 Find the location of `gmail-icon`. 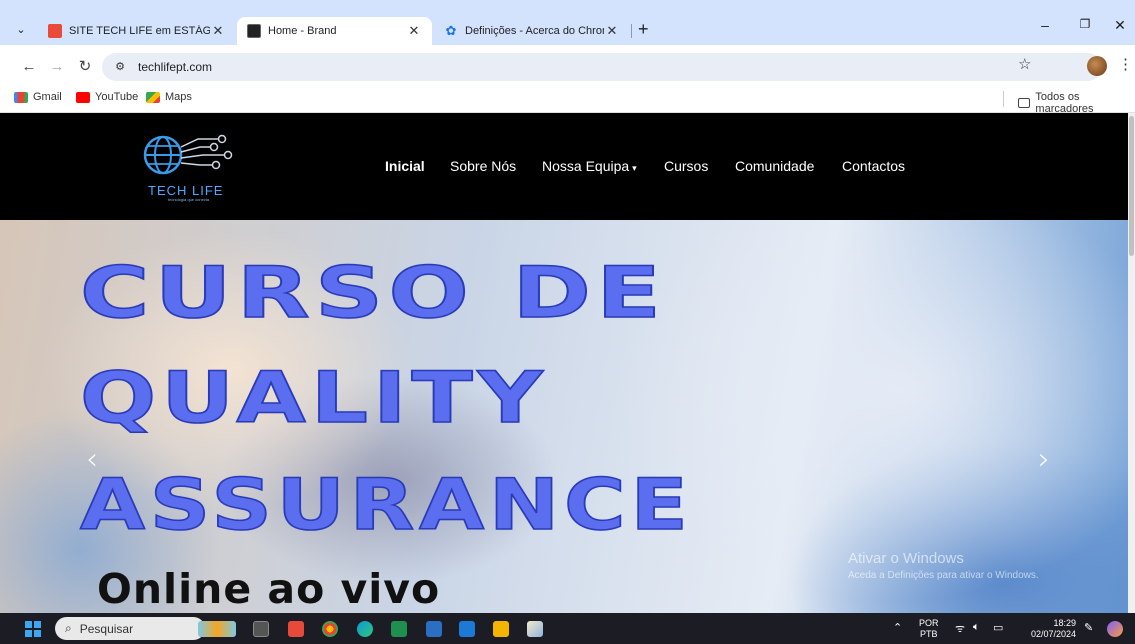

gmail-icon is located at coordinates (21, 97).